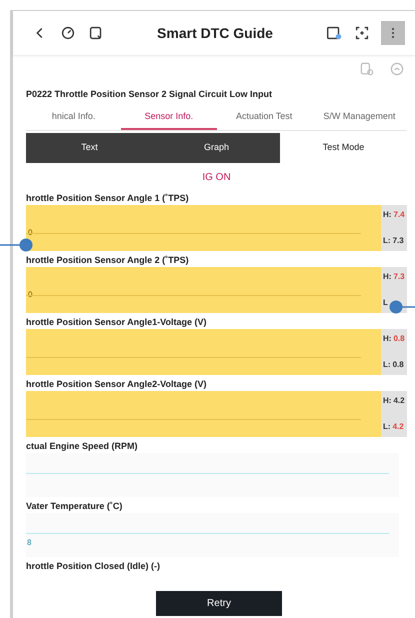 The width and height of the screenshot is (415, 618). What do you see at coordinates (215, 33) in the screenshot?
I see `header-title: Smart DTC Guide` at bounding box center [215, 33].